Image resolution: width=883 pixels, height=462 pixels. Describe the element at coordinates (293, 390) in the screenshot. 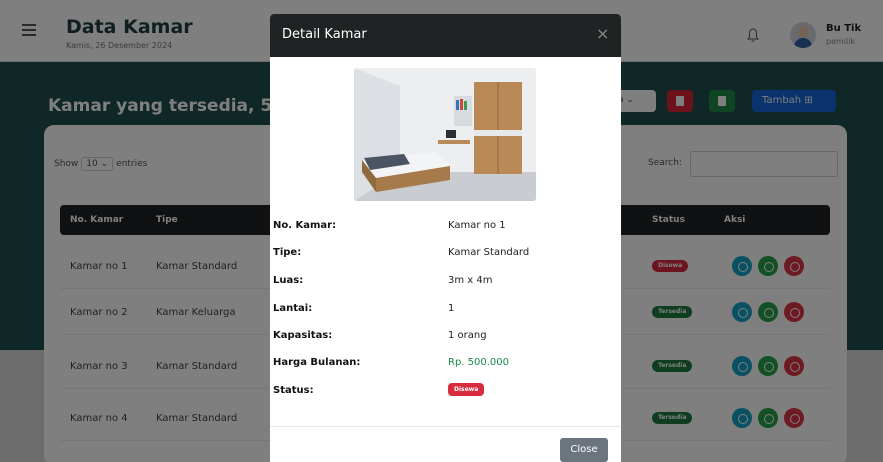

I see `detail-label-status: Status:` at that location.